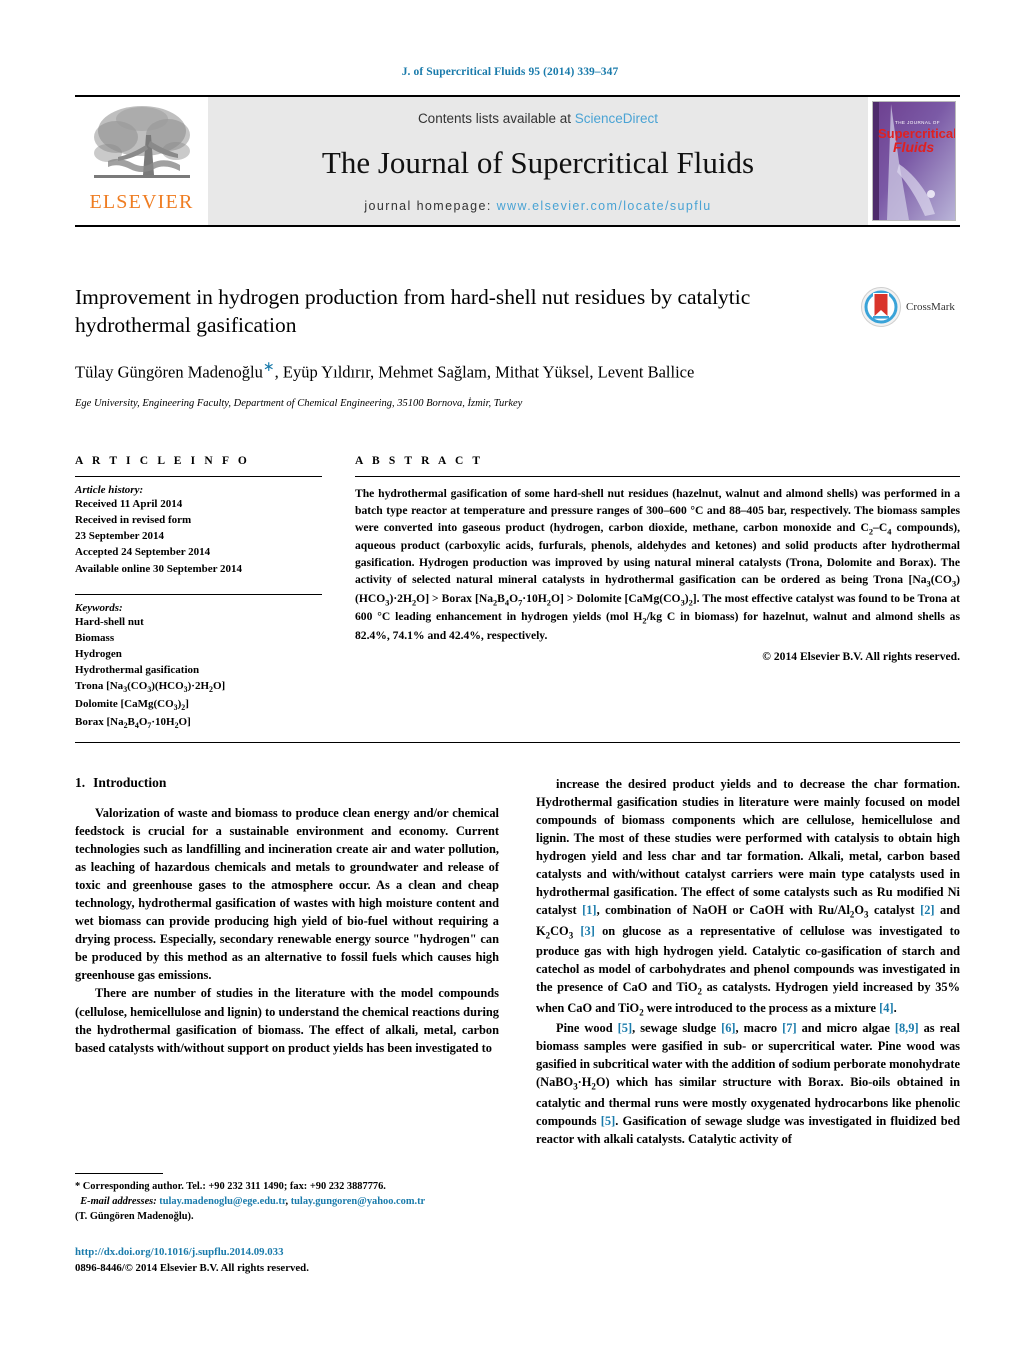 The image size is (1020, 1351). I want to click on journal-cover-art: THE JOURNAL OF Supercritical Fluids, so click(914, 161).